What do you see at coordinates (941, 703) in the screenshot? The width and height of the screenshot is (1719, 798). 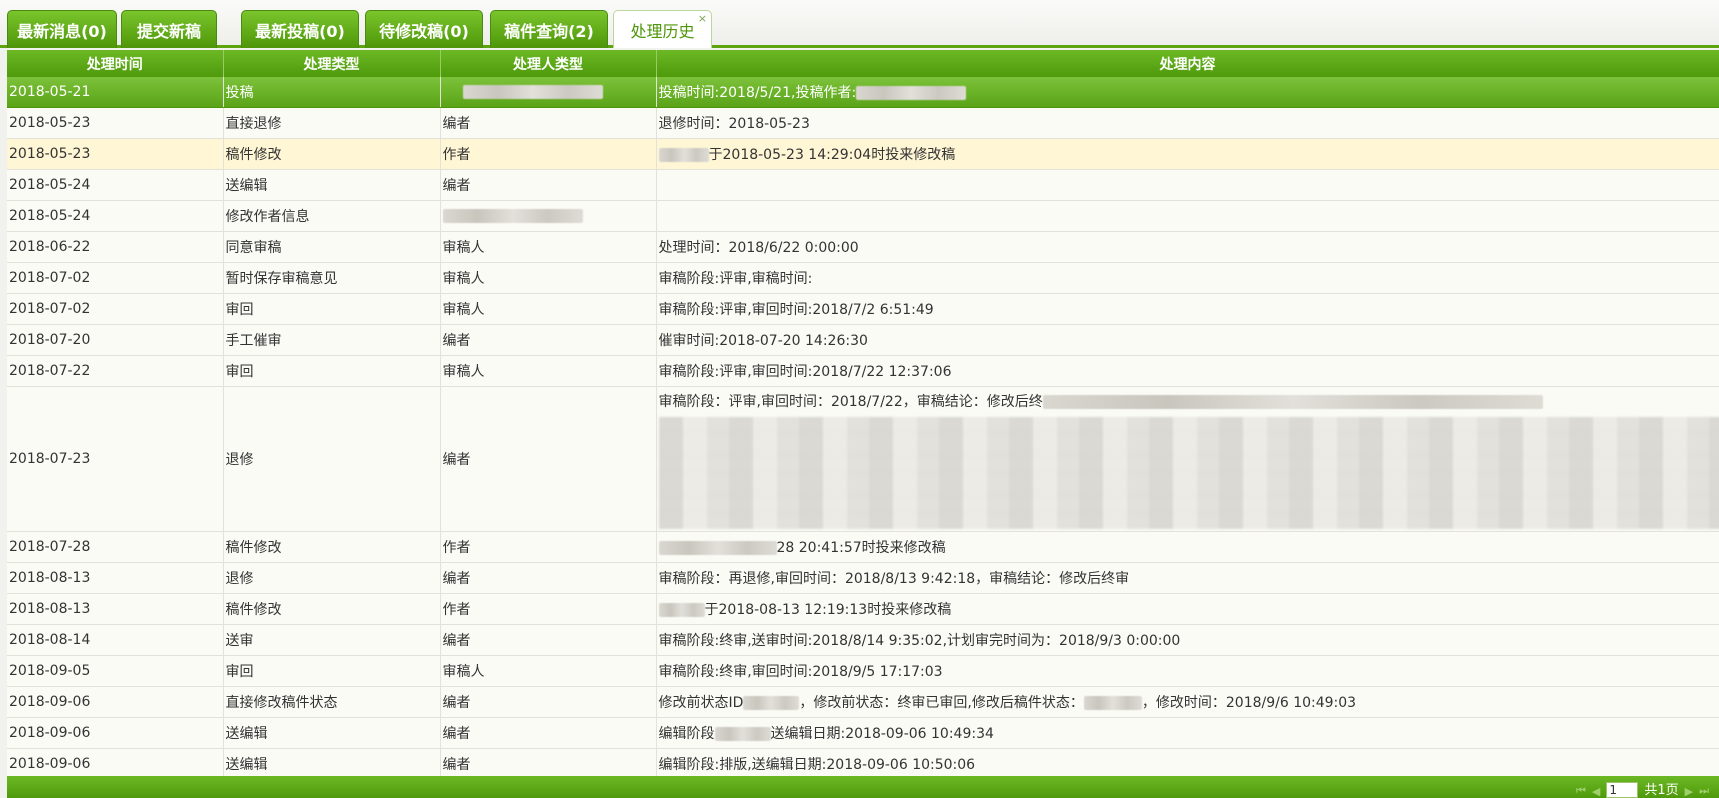 I see `cell-content-text: ，修改前状态：终审已审回,修改后稿件状态：` at bounding box center [941, 703].